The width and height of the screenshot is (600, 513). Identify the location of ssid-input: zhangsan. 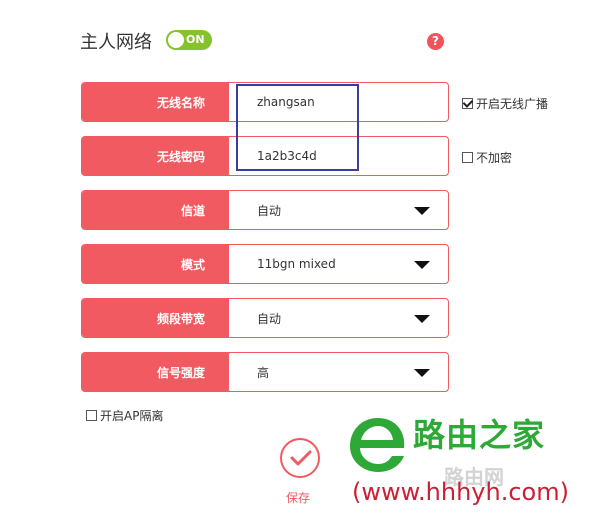
(338, 102).